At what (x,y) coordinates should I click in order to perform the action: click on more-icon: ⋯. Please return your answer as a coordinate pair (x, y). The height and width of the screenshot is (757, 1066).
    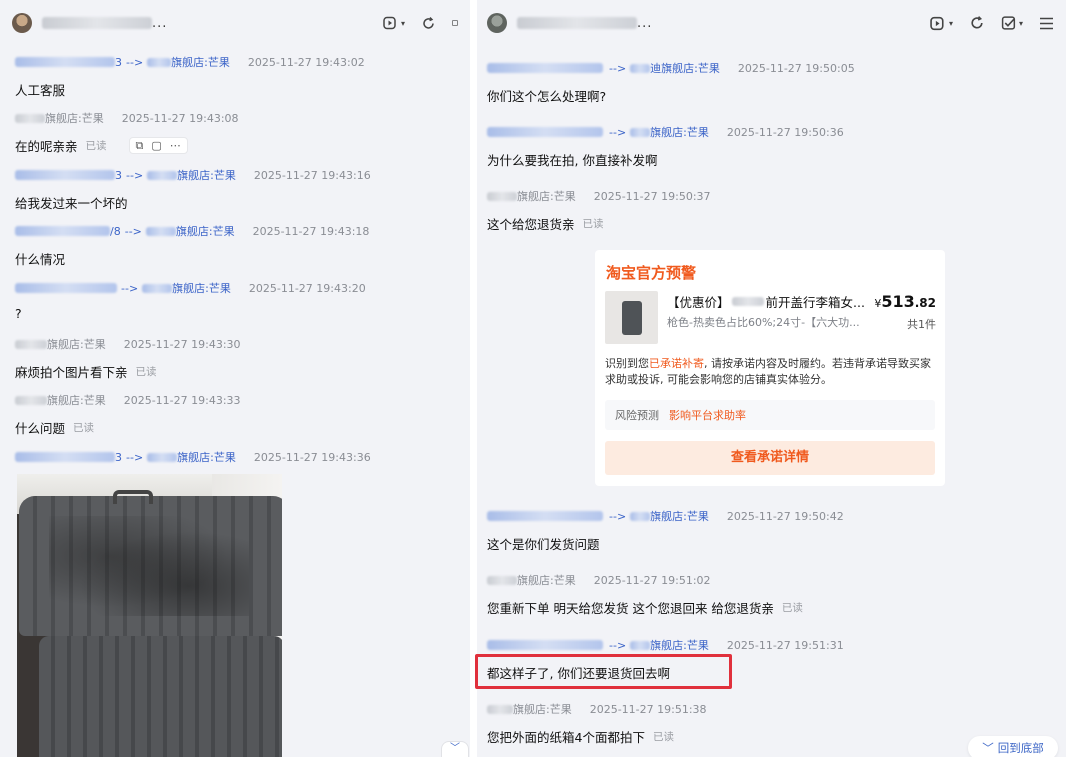
    Looking at the image, I should click on (175, 145).